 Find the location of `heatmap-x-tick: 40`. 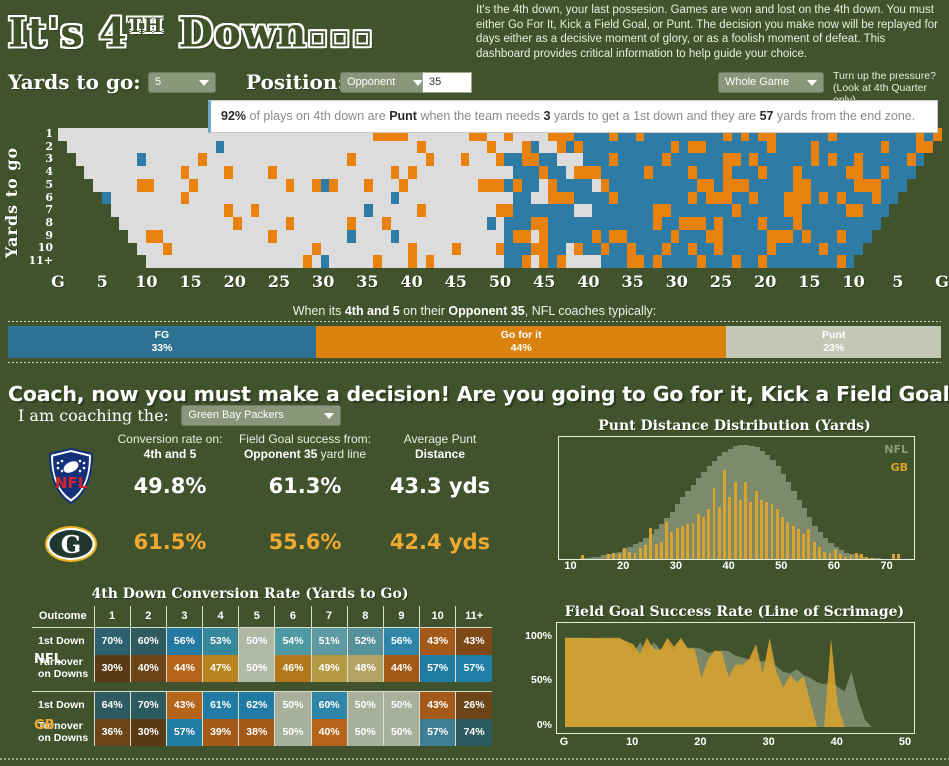

heatmap-x-tick: 40 is located at coordinates (411, 281).